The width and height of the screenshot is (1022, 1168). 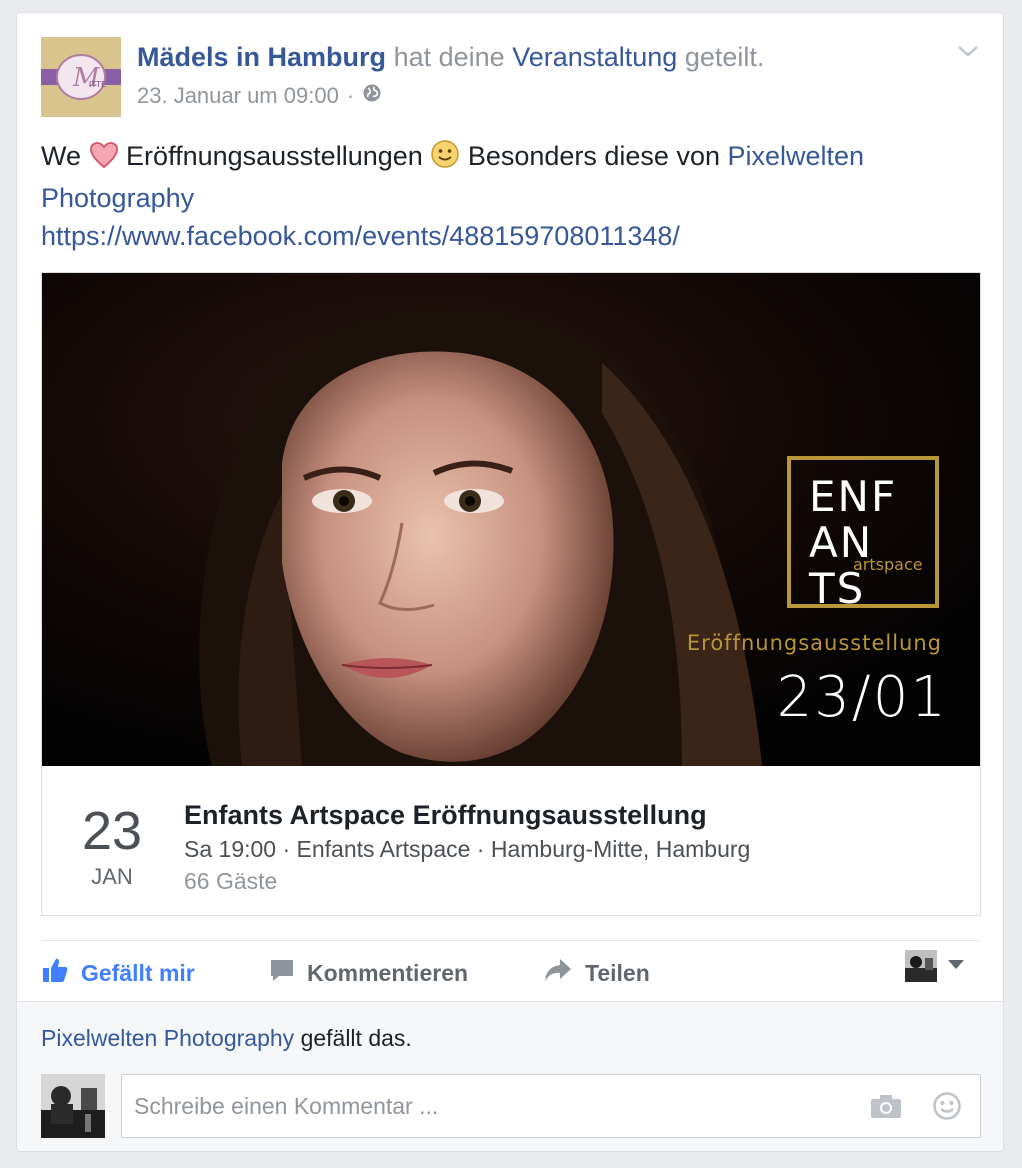 I want to click on cover-subtitle: Eröffnungsausstellung, so click(x=814, y=643).